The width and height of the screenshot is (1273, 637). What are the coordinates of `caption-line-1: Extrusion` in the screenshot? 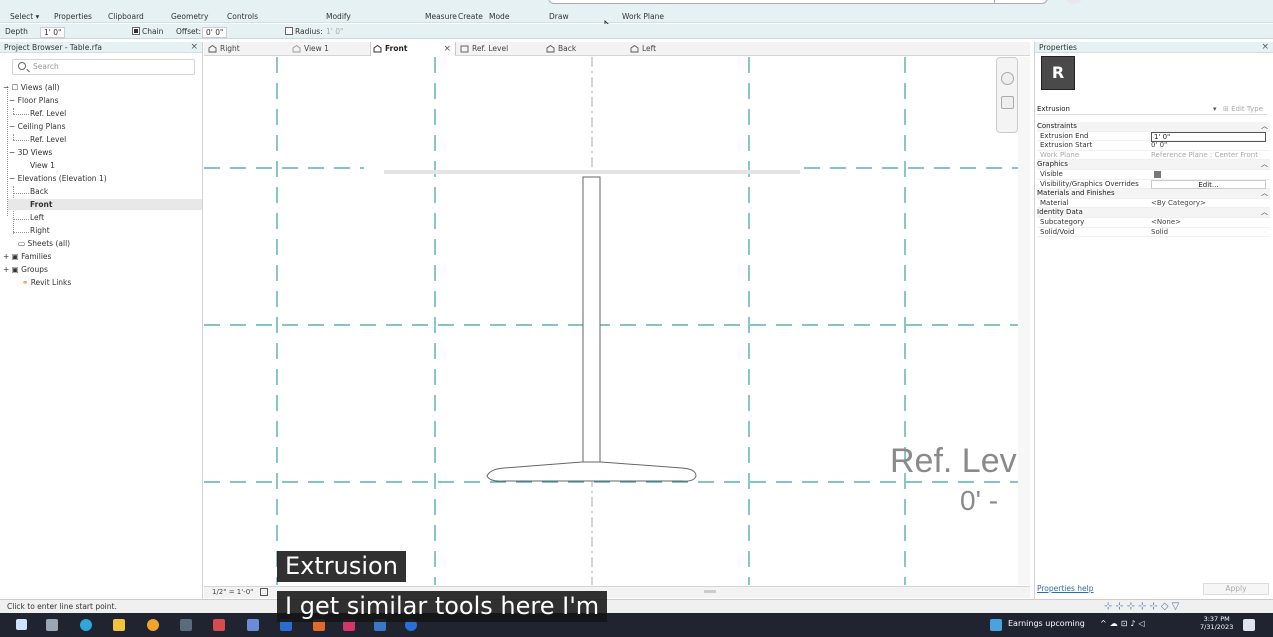 It's located at (341, 566).